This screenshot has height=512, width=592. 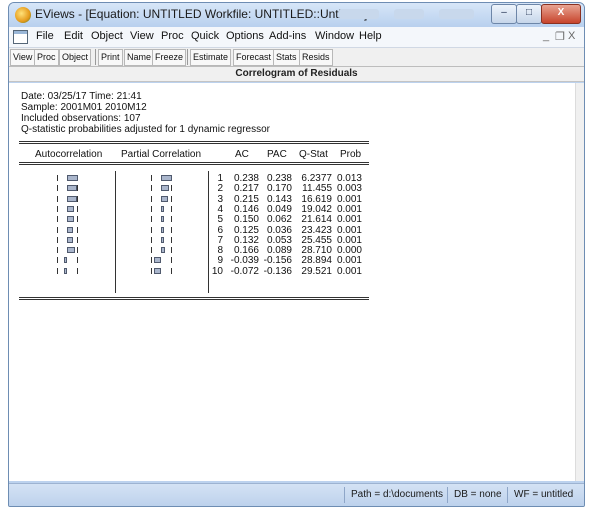 What do you see at coordinates (172, 36) in the screenshot?
I see `menu-proc: Proc` at bounding box center [172, 36].